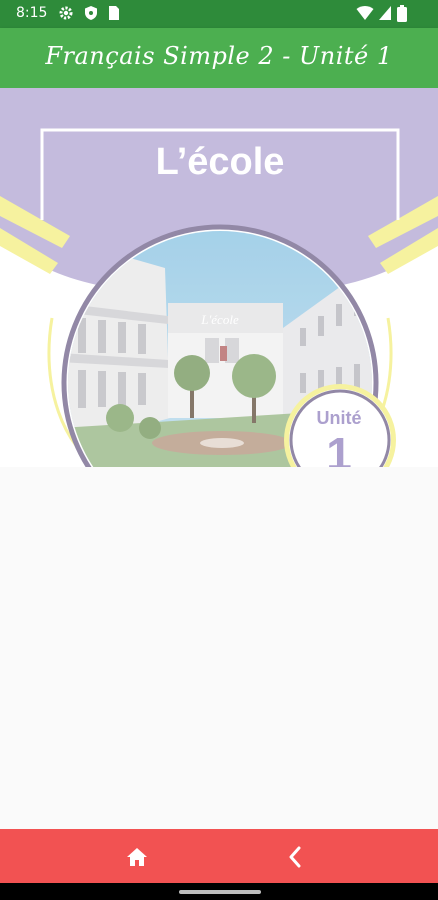 The width and height of the screenshot is (438, 900). I want to click on system-gesture-bar, so click(219, 891).